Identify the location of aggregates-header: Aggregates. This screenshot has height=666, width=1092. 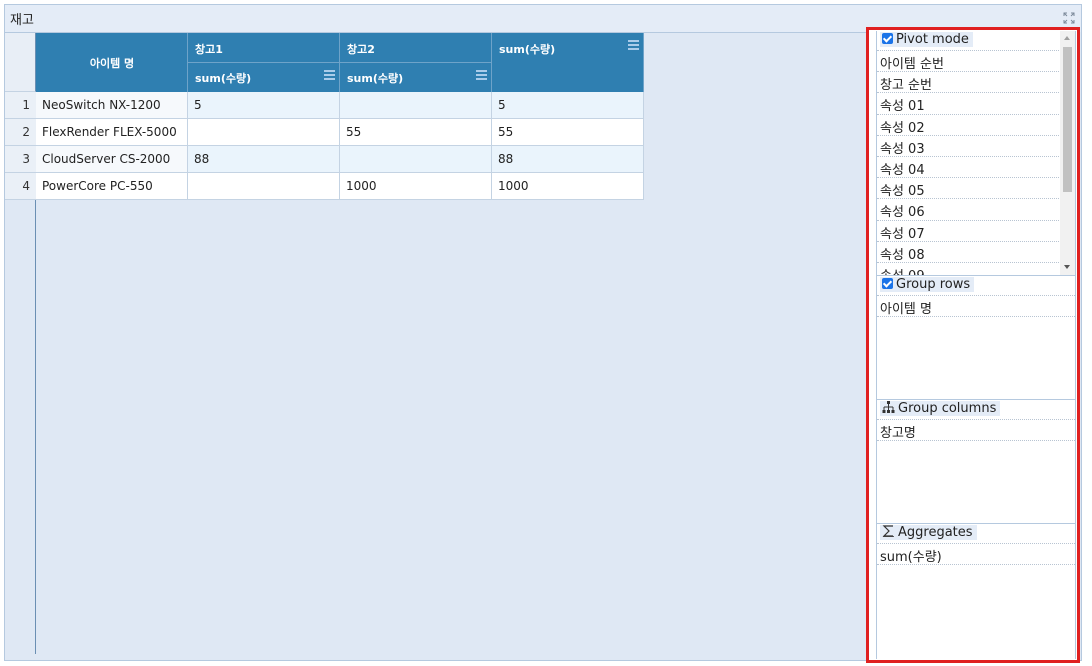
(976, 534).